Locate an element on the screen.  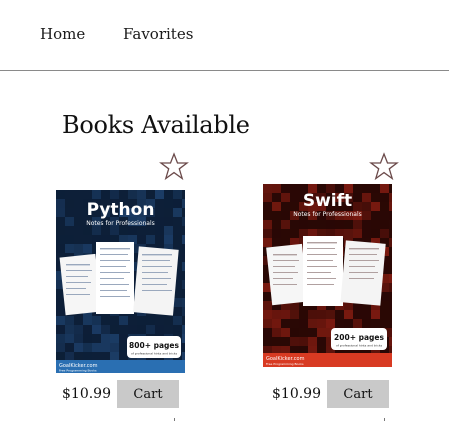
page-title: Books Available is located at coordinates (156, 125).